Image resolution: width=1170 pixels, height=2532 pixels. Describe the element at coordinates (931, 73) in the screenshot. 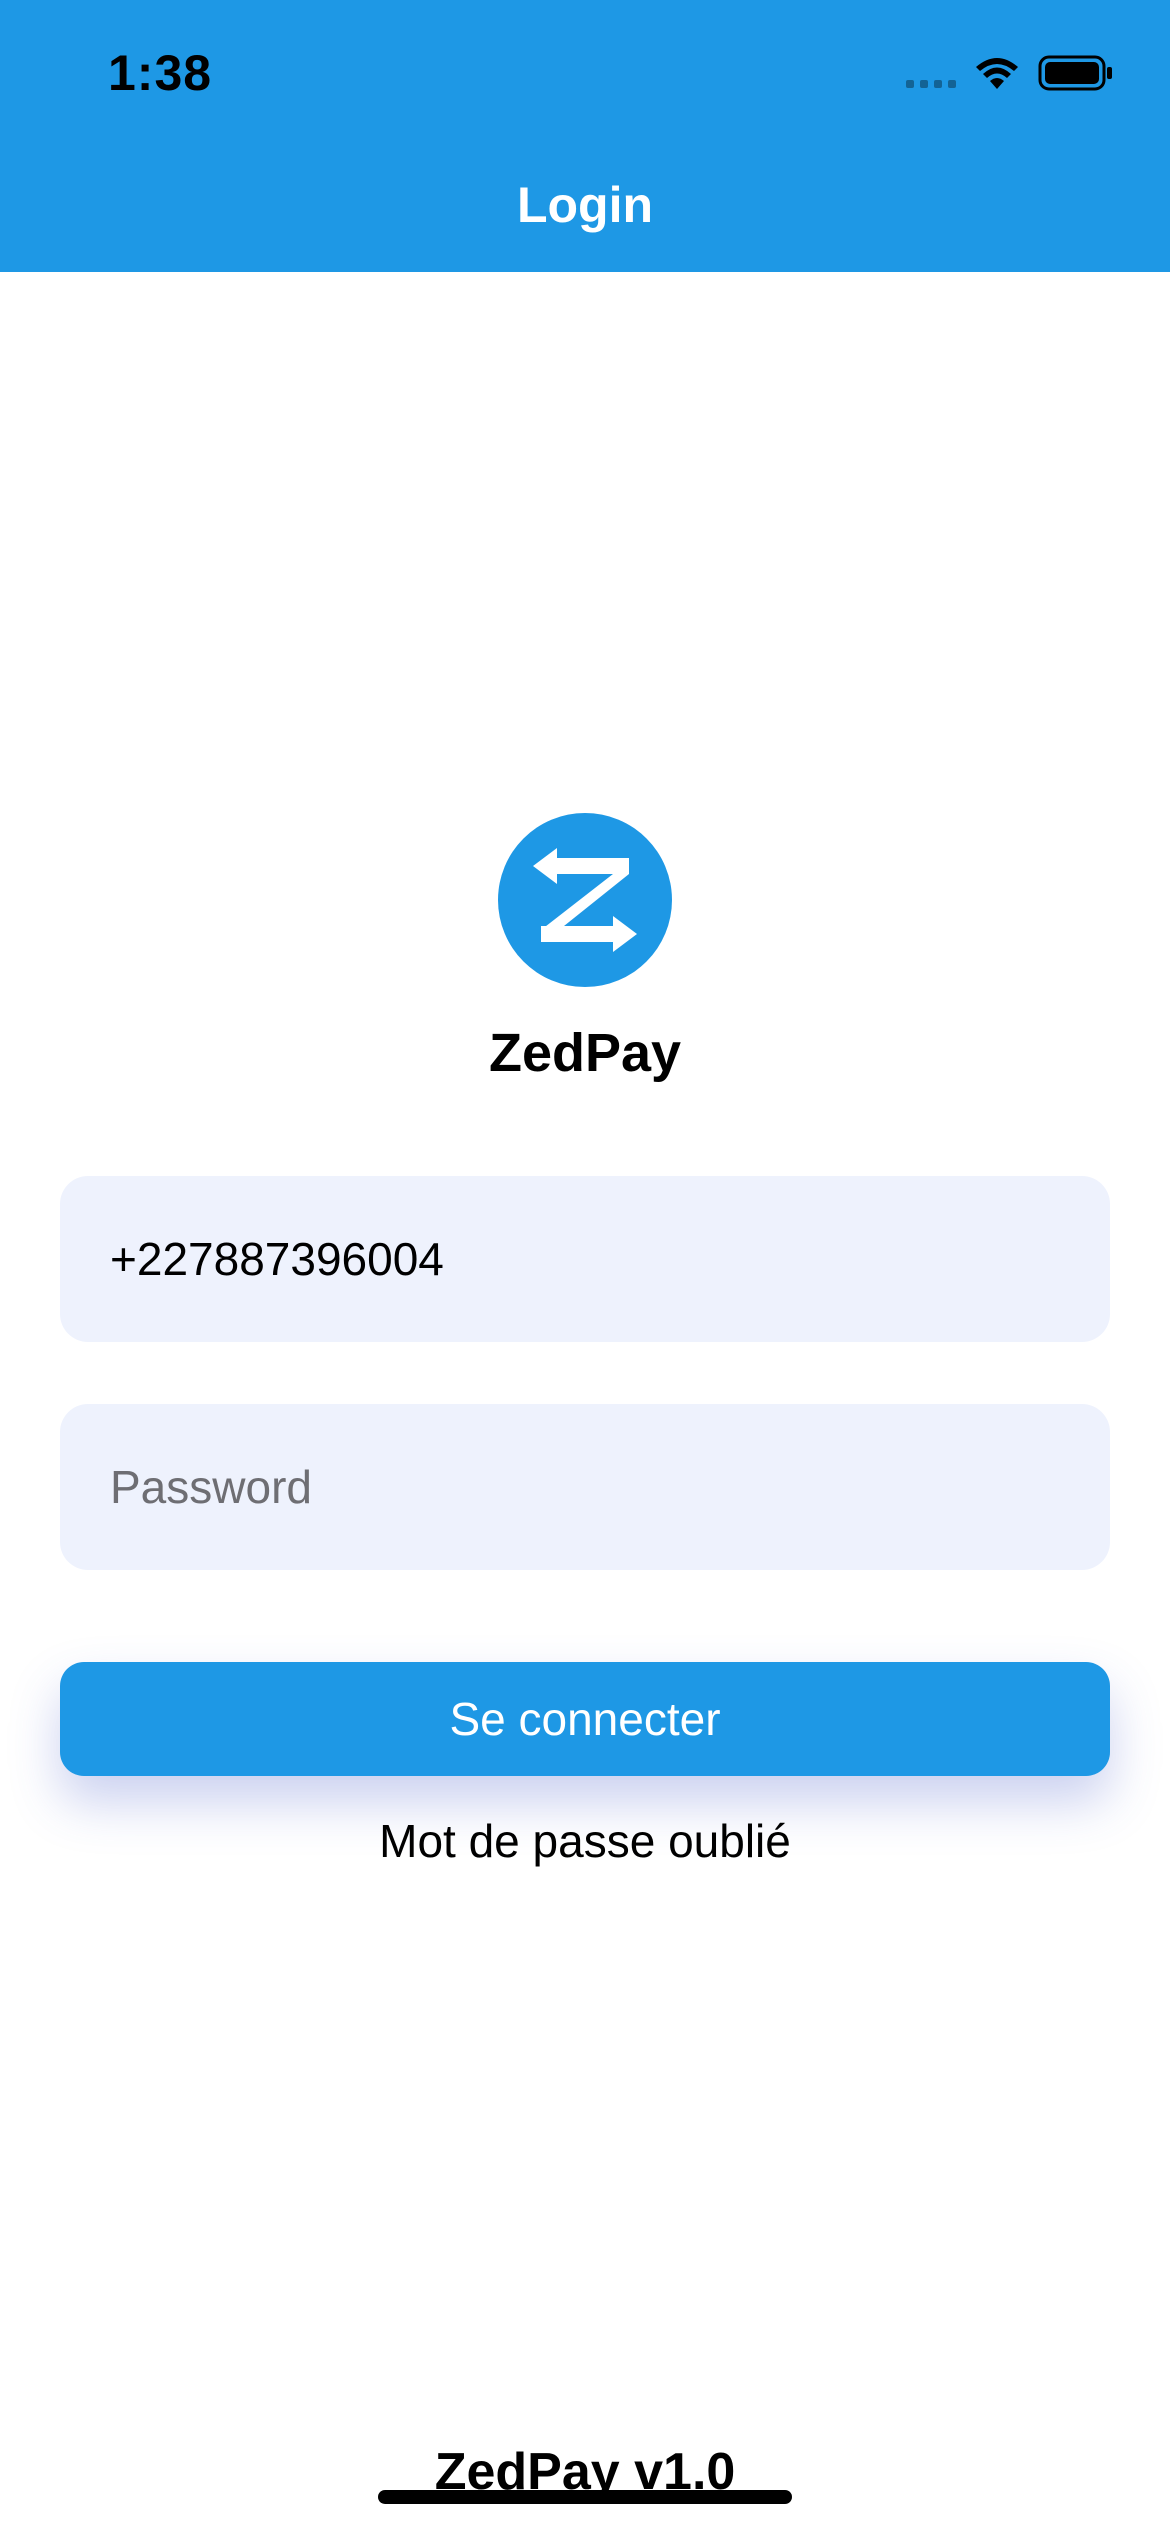

I see `cellular-signal-icon` at that location.